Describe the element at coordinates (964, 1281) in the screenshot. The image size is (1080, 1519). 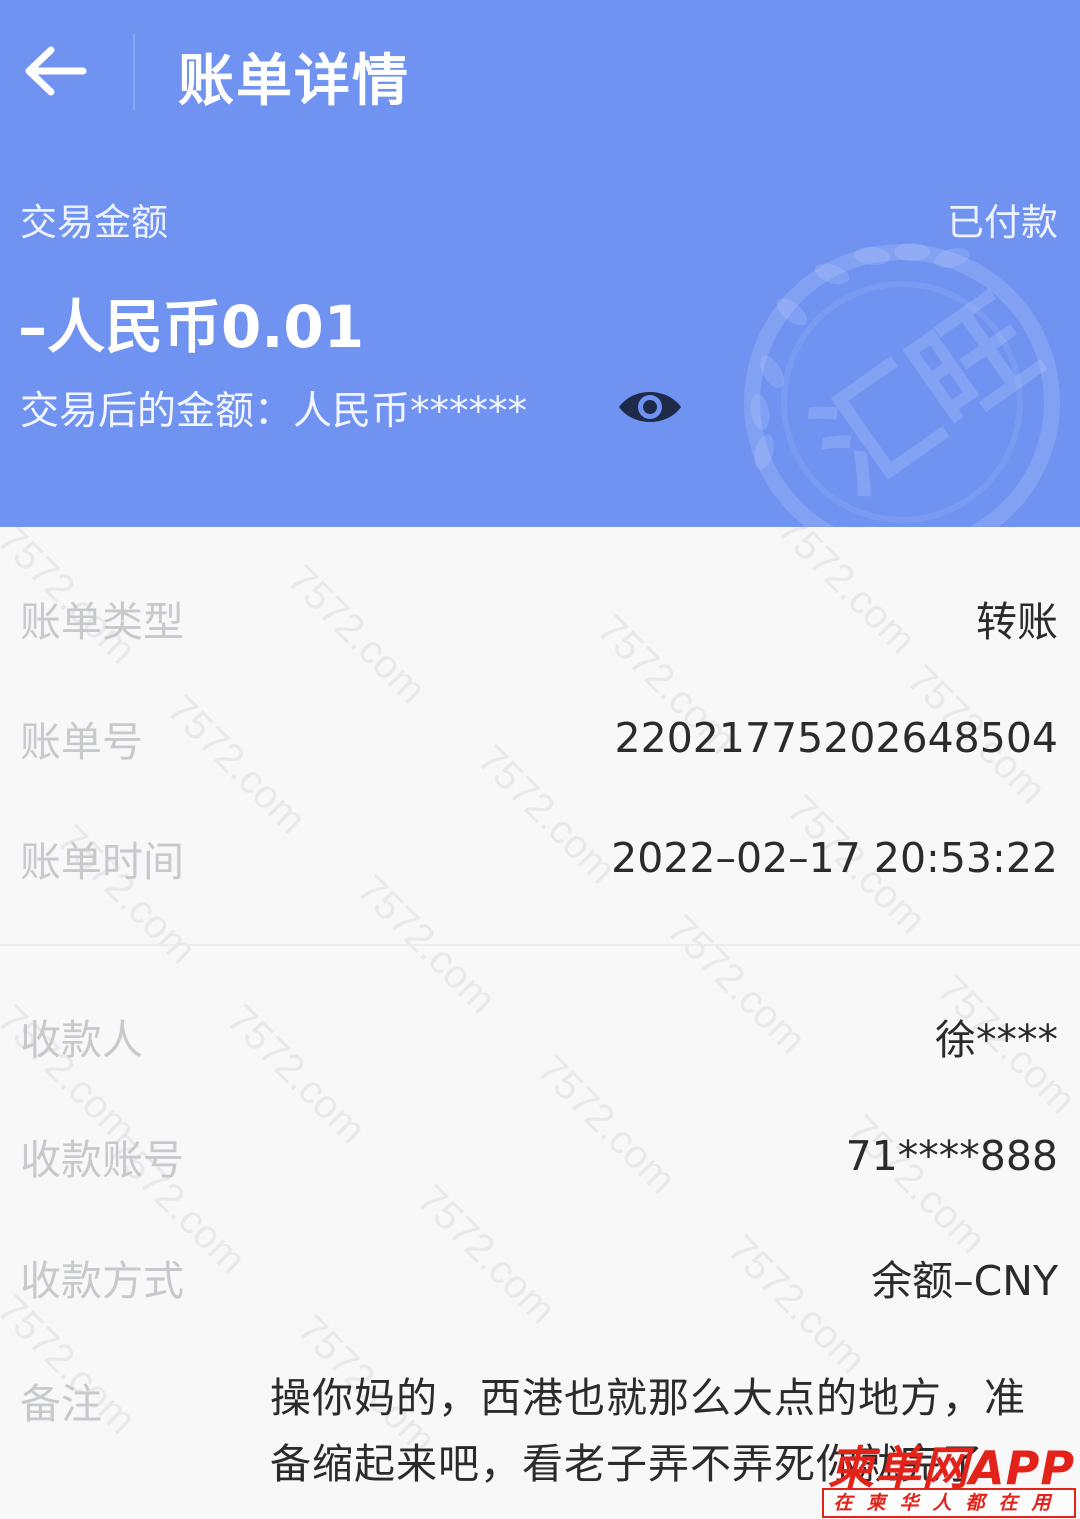
I see `detail-value: 余额–CNY` at that location.